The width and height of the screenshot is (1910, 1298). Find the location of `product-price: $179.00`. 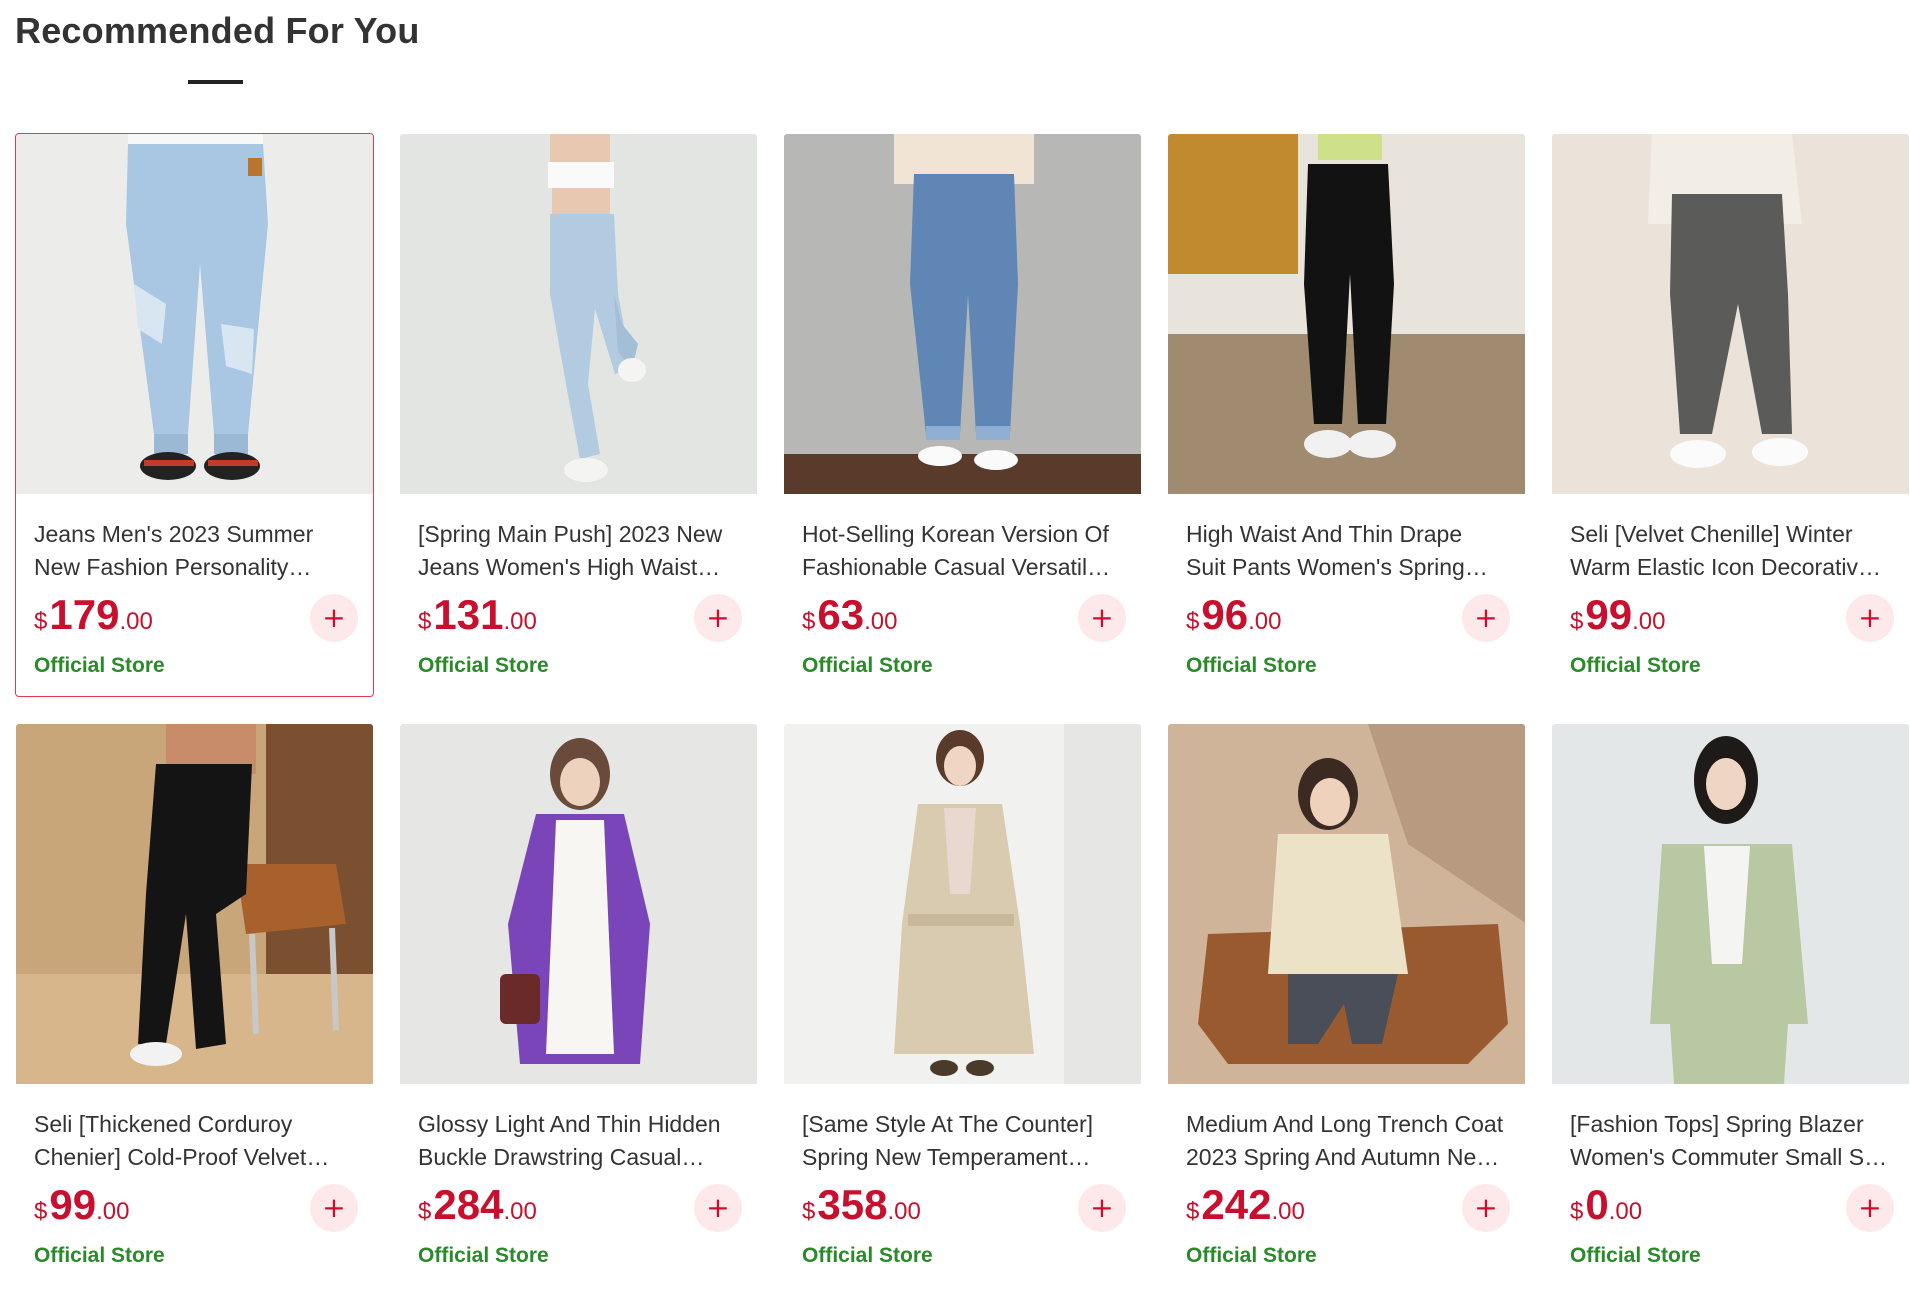

product-price: $179.00 is located at coordinates (93, 615).